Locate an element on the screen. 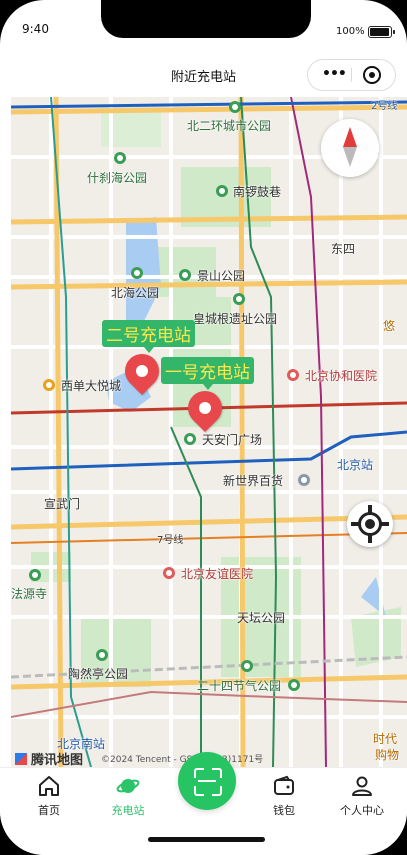  map-label-xinshijie: 新世界百货 is located at coordinates (253, 481).